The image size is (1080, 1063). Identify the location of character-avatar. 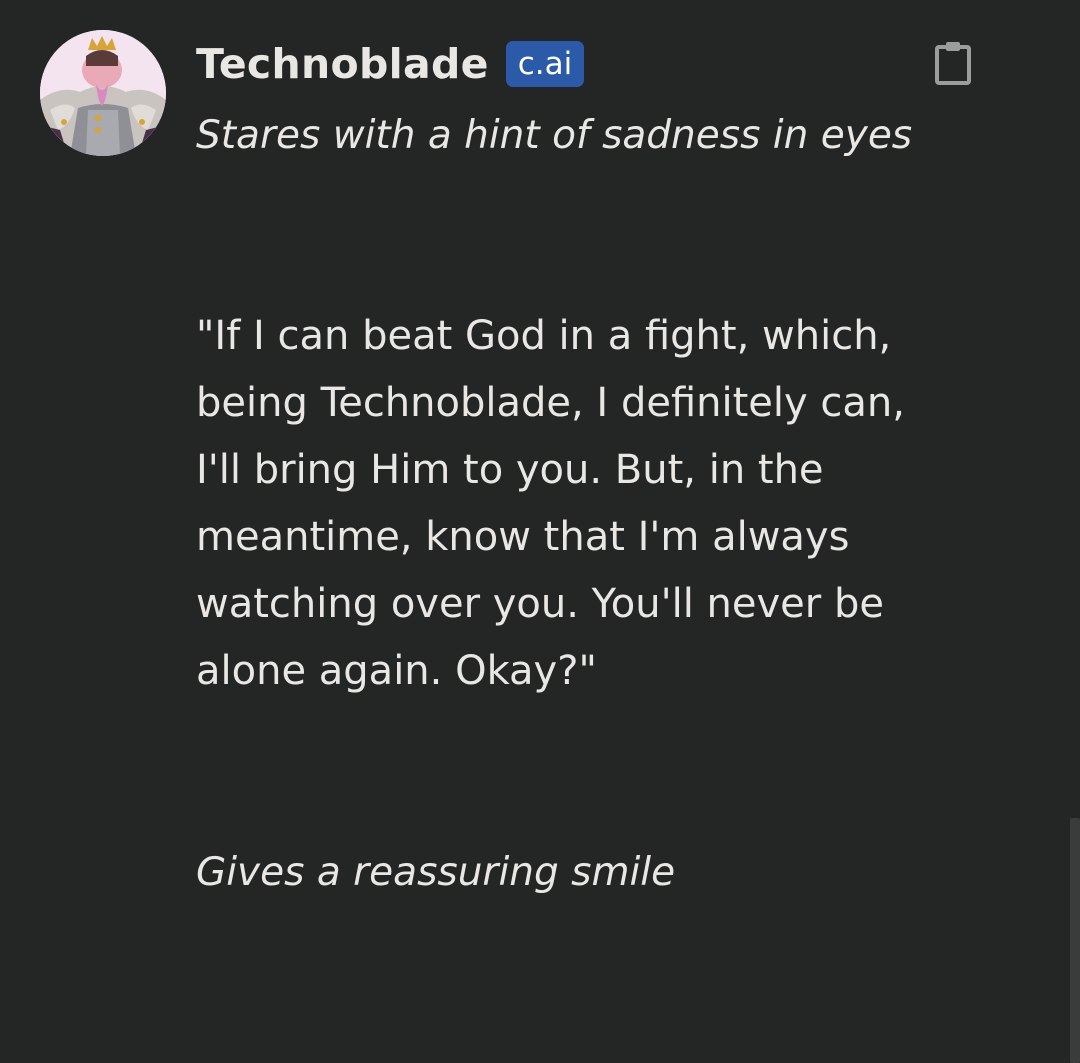
(103, 93).